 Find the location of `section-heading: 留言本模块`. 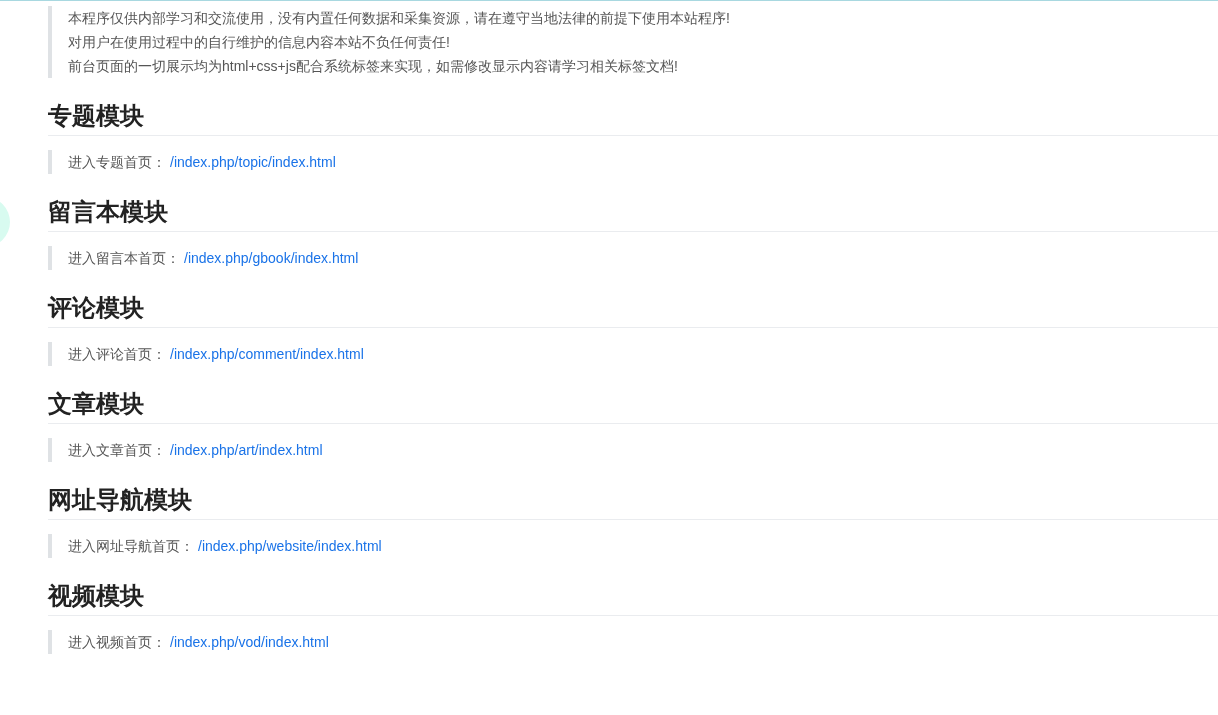

section-heading: 留言本模块 is located at coordinates (633, 214).